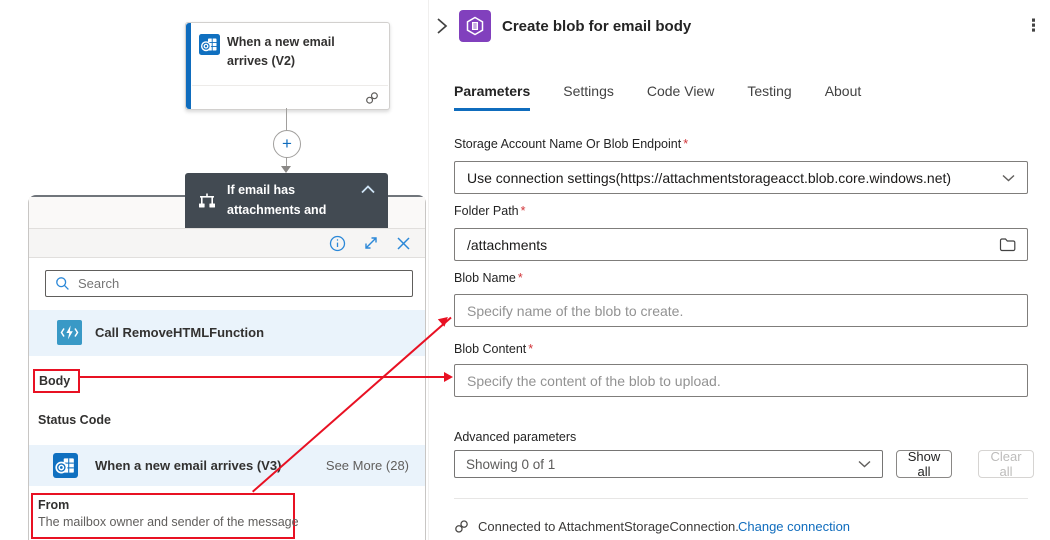 The height and width of the screenshot is (540, 1050). I want to click on blob-content-label: Blob Content *, so click(494, 349).